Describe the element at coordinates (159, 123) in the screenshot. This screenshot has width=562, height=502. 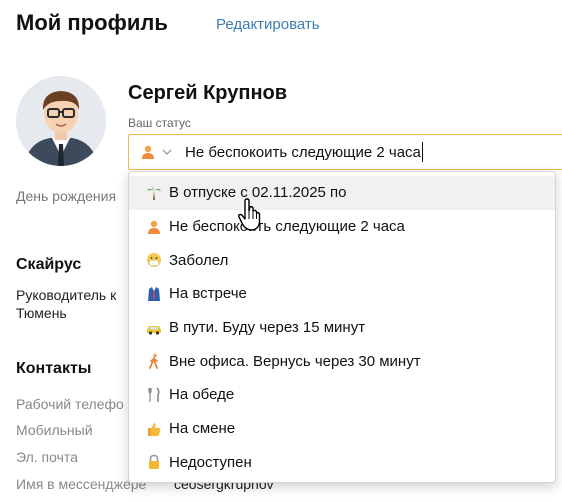
I see `status-label: Ваш статус` at that location.